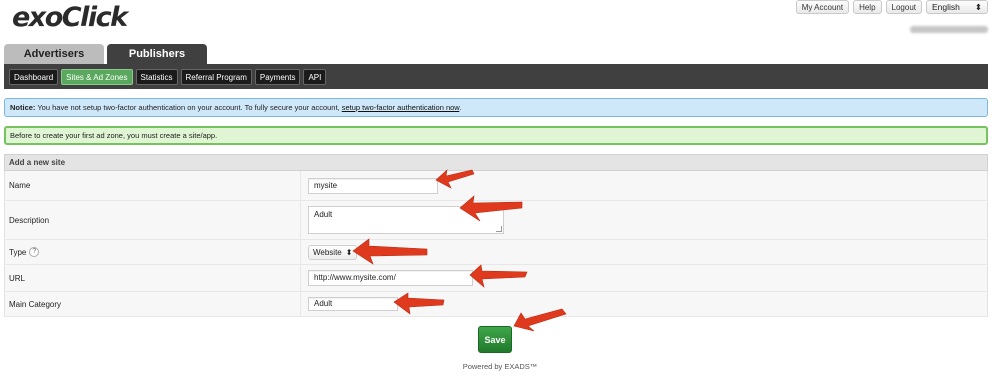 Image resolution: width=1000 pixels, height=377 pixels. I want to click on type-row: Type? Website ⬍, so click(496, 252).